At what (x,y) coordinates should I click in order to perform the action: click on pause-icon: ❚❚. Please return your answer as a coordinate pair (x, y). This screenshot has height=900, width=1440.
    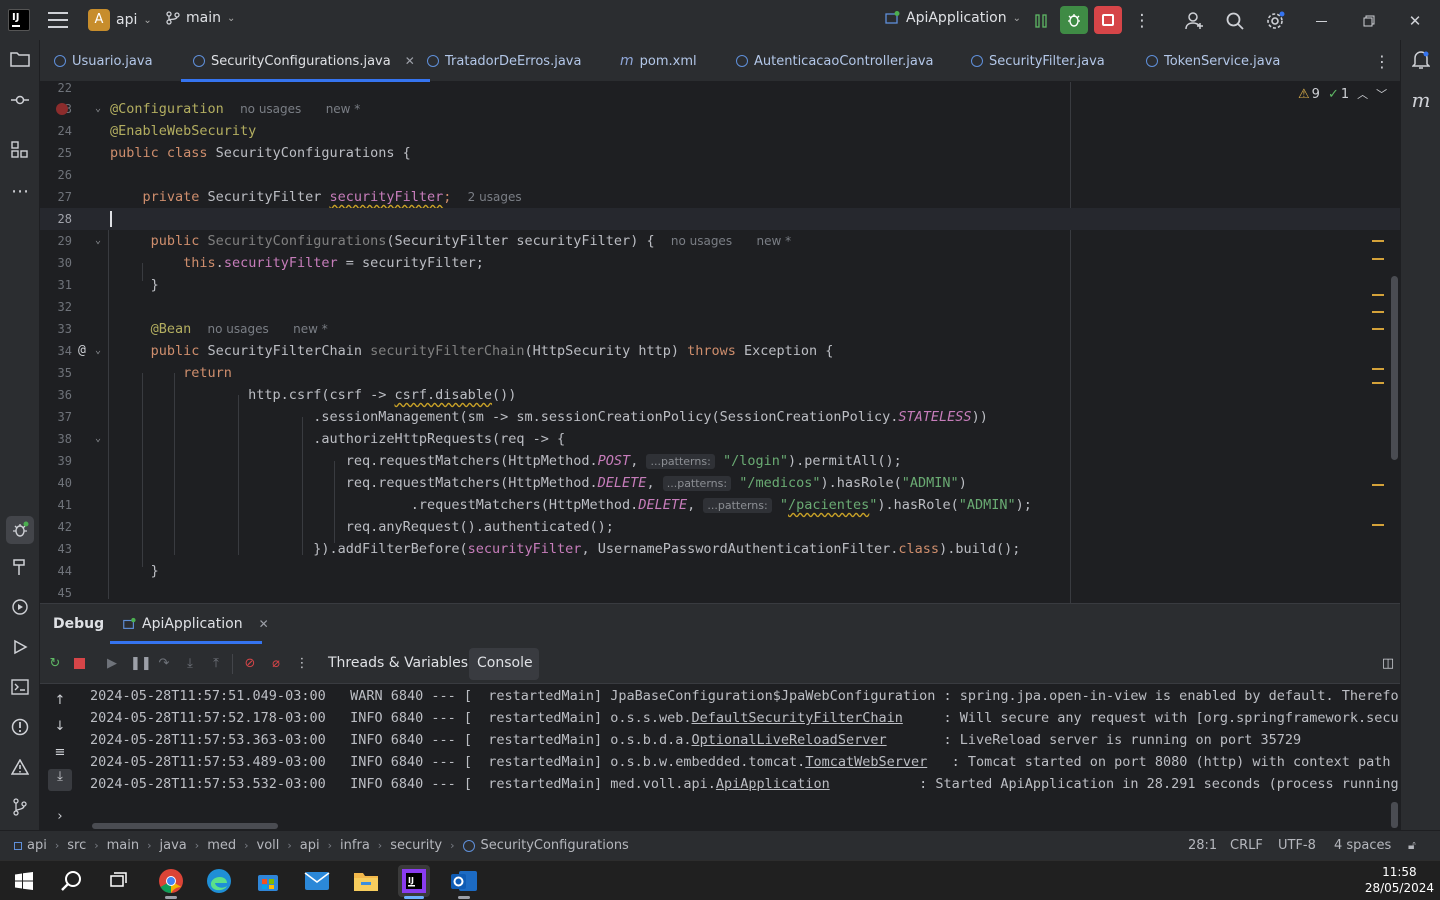
    Looking at the image, I should click on (141, 664).